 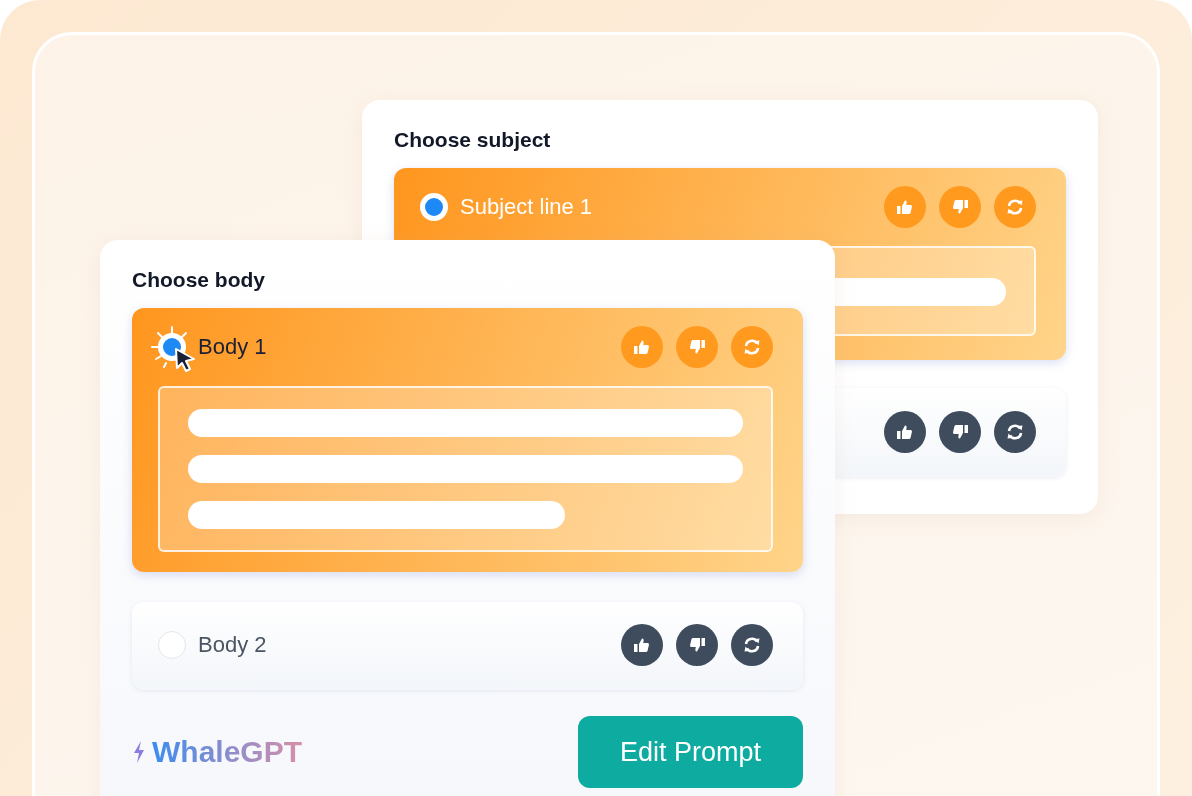 What do you see at coordinates (199, 280) in the screenshot?
I see `card-title: Choose body` at bounding box center [199, 280].